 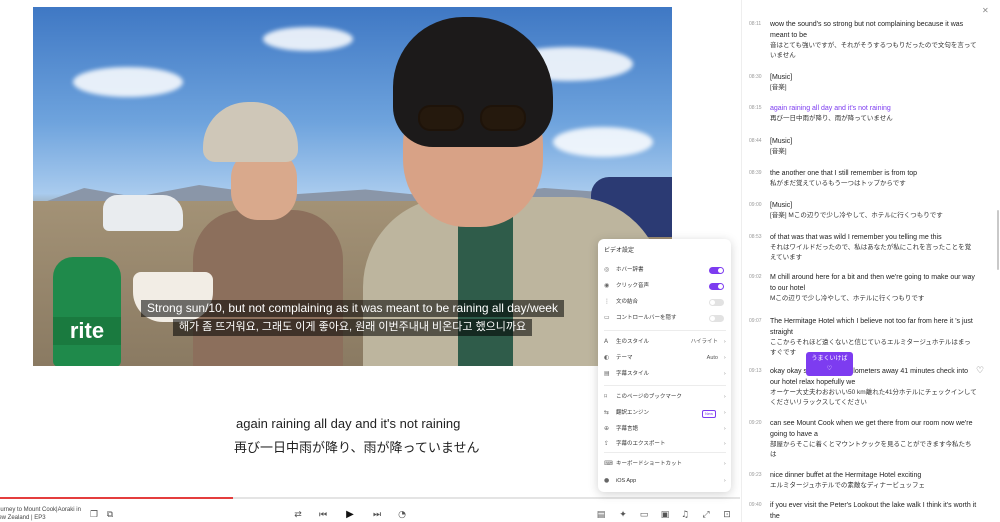 I want to click on word-tooltip: うまくいけば ♡, so click(x=829, y=364).